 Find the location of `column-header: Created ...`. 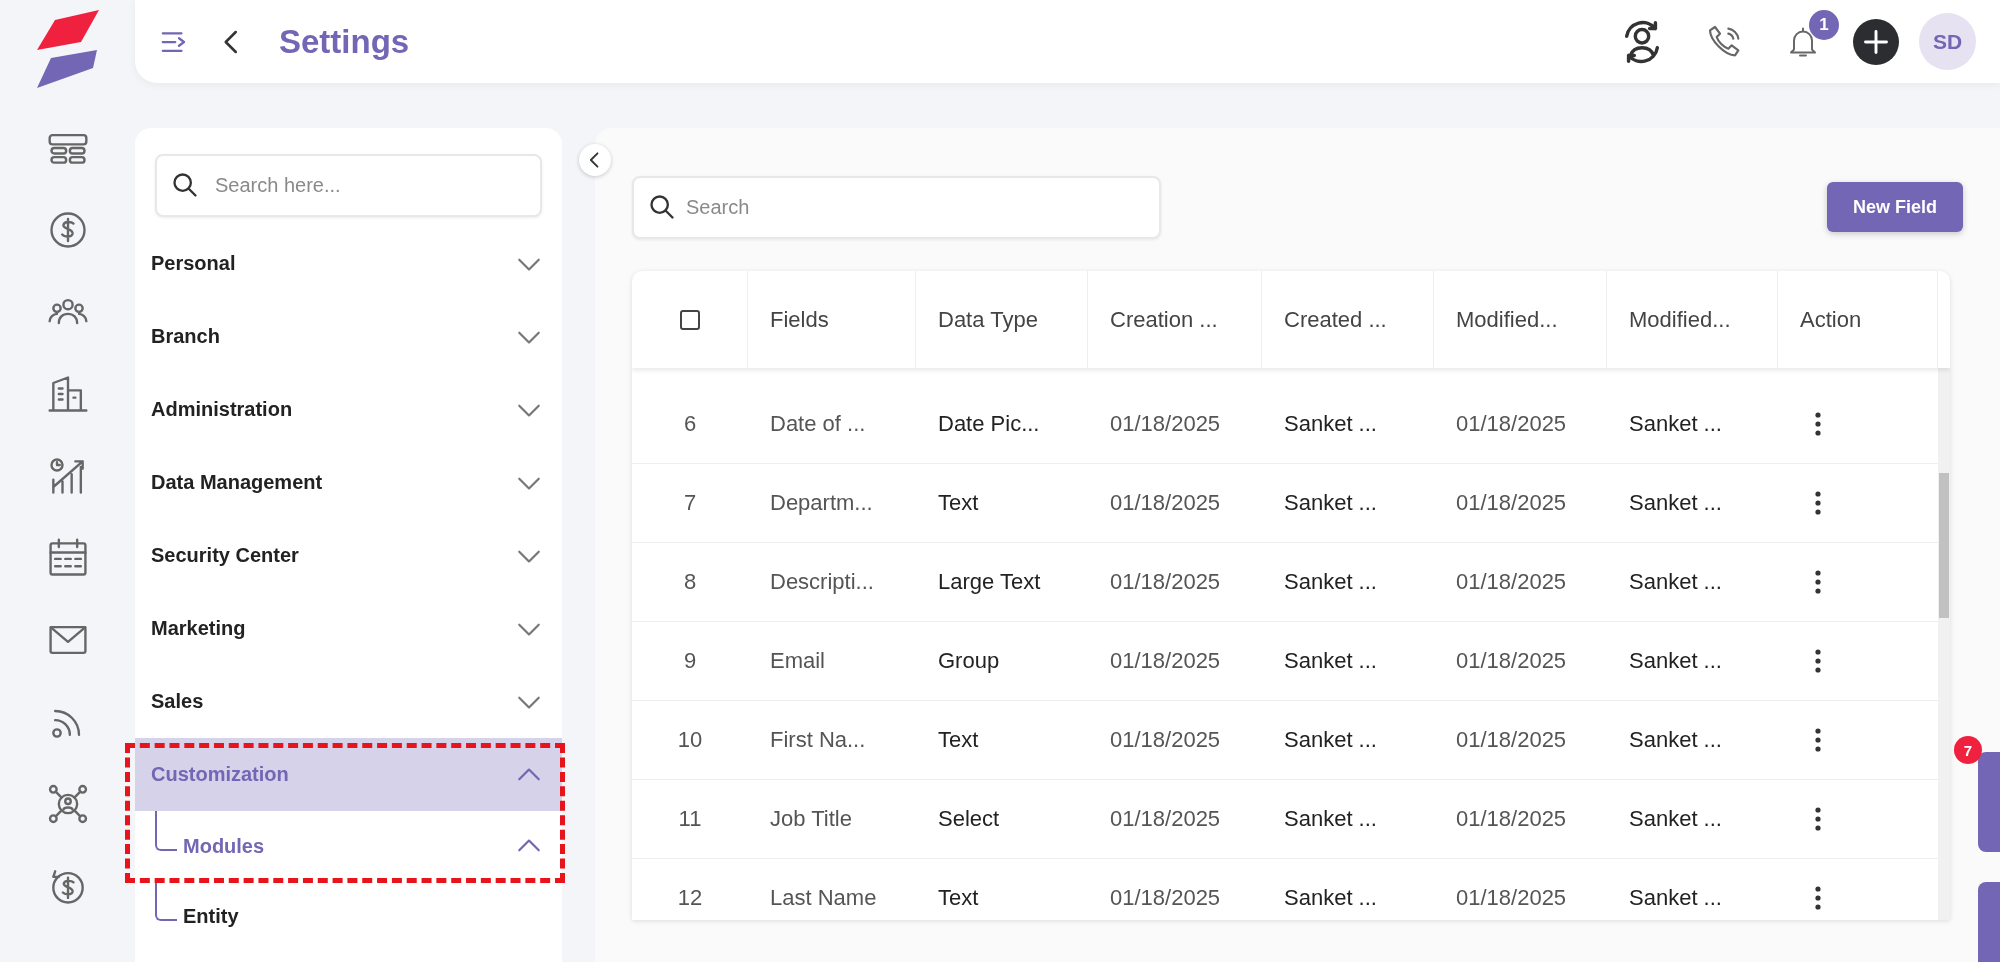

column-header: Created ... is located at coordinates (1348, 319).